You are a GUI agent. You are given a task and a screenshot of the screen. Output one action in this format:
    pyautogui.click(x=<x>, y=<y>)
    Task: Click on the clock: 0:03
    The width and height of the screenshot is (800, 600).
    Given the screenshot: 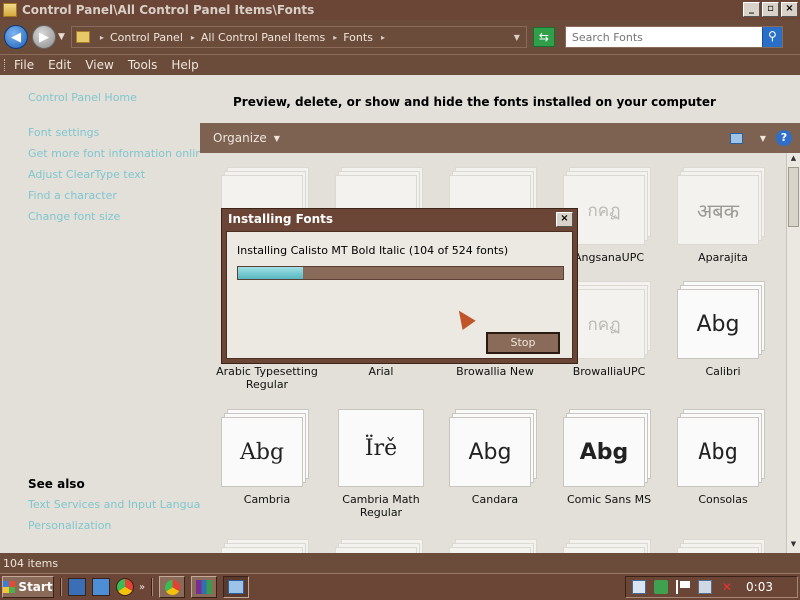 What is the action you would take?
    pyautogui.click(x=759, y=587)
    